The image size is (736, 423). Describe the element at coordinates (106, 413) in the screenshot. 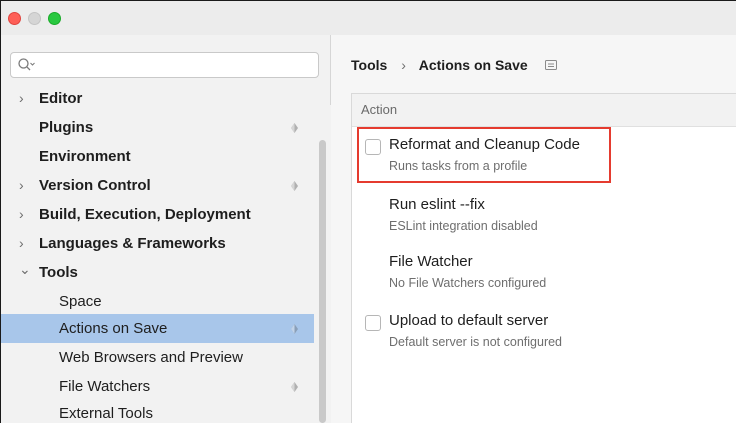

I see `sidebar-item-label: External Tools` at that location.